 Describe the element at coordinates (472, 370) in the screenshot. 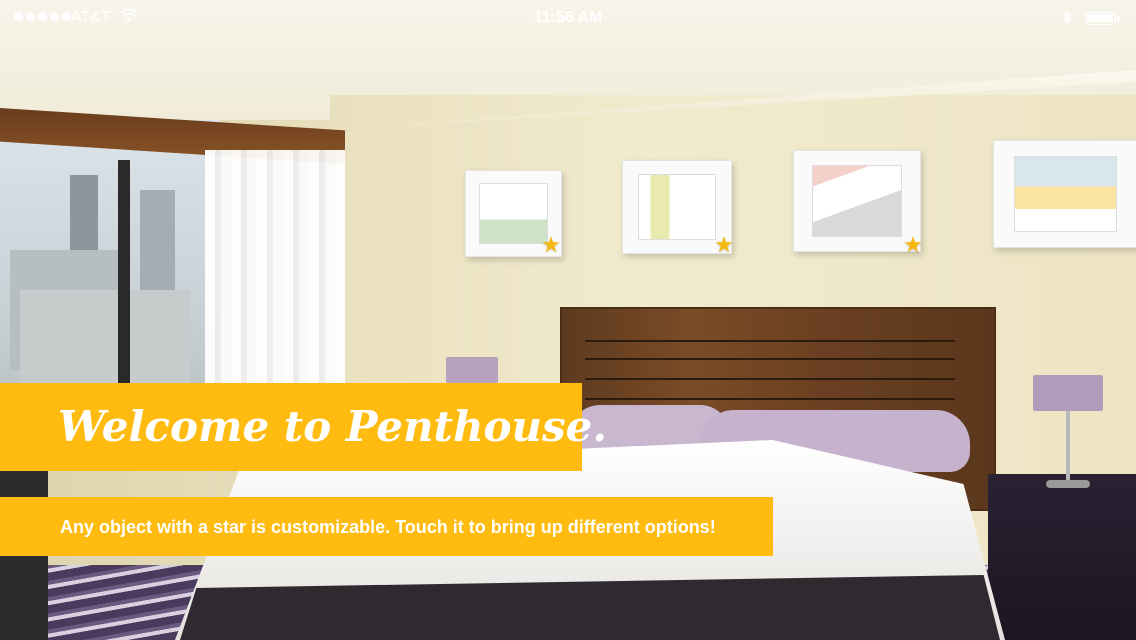

I see `lamp-left` at that location.